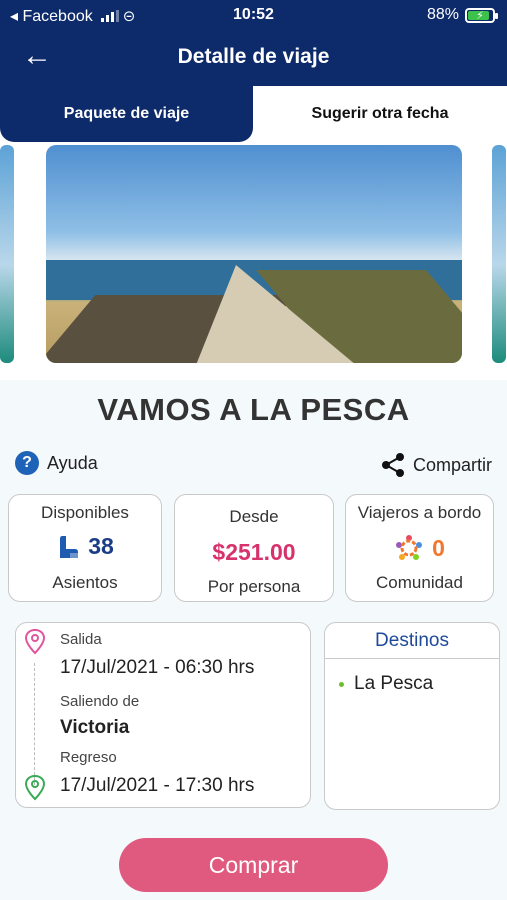 This screenshot has height=900, width=507. Describe the element at coordinates (419, 582) in the screenshot. I see `travelers-caption: Comunidad` at that location.